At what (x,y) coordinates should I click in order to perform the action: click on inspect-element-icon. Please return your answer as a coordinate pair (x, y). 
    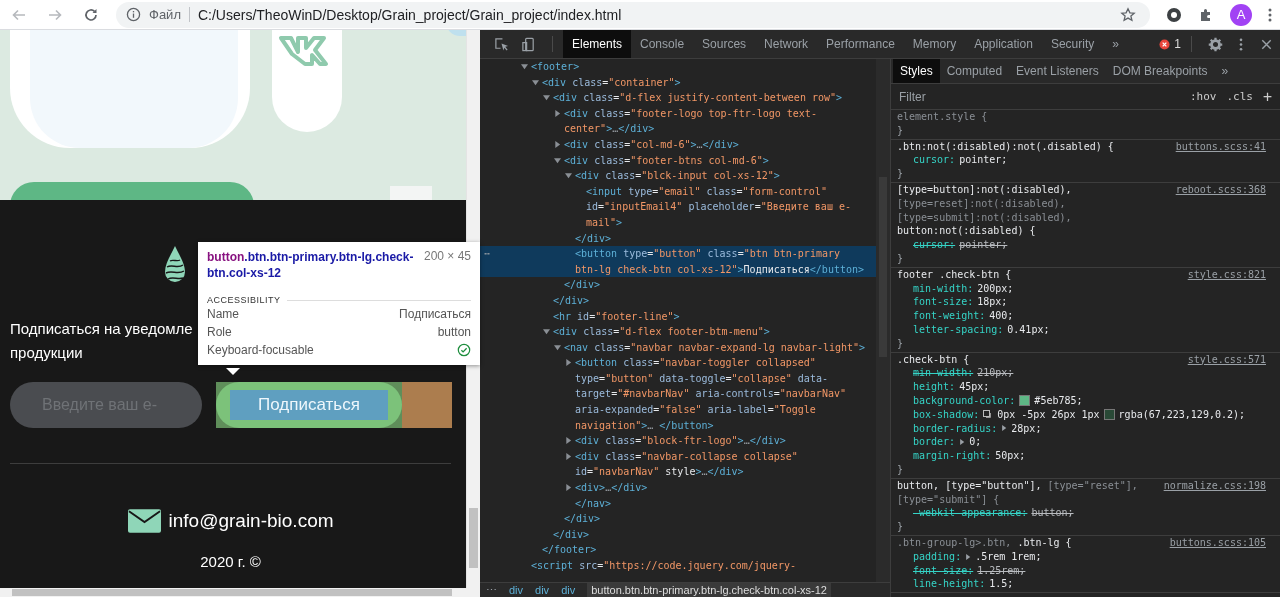
    Looking at the image, I should click on (501, 44).